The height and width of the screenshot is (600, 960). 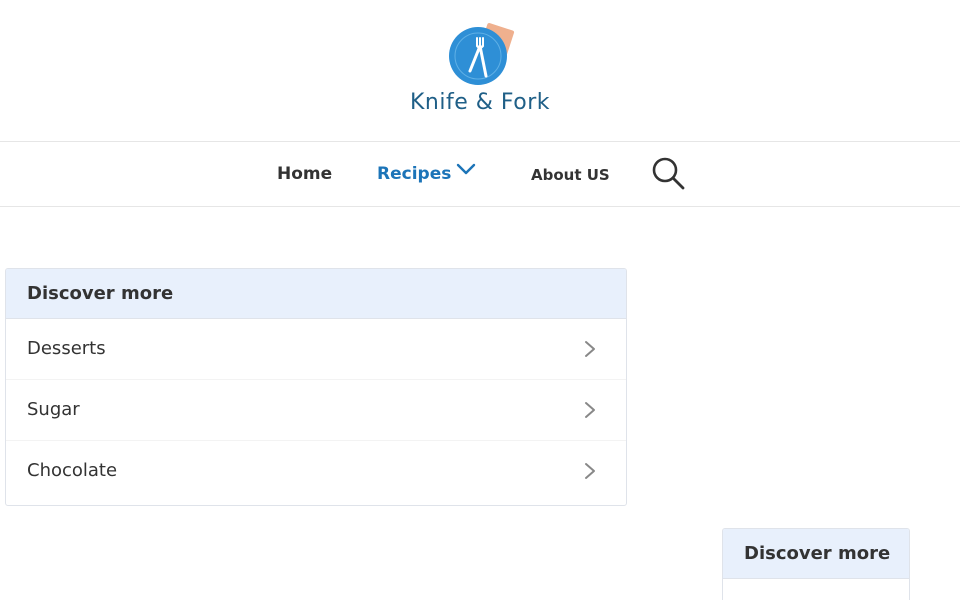 What do you see at coordinates (316, 349) in the screenshot?
I see `discover-item-desserts: Desserts` at bounding box center [316, 349].